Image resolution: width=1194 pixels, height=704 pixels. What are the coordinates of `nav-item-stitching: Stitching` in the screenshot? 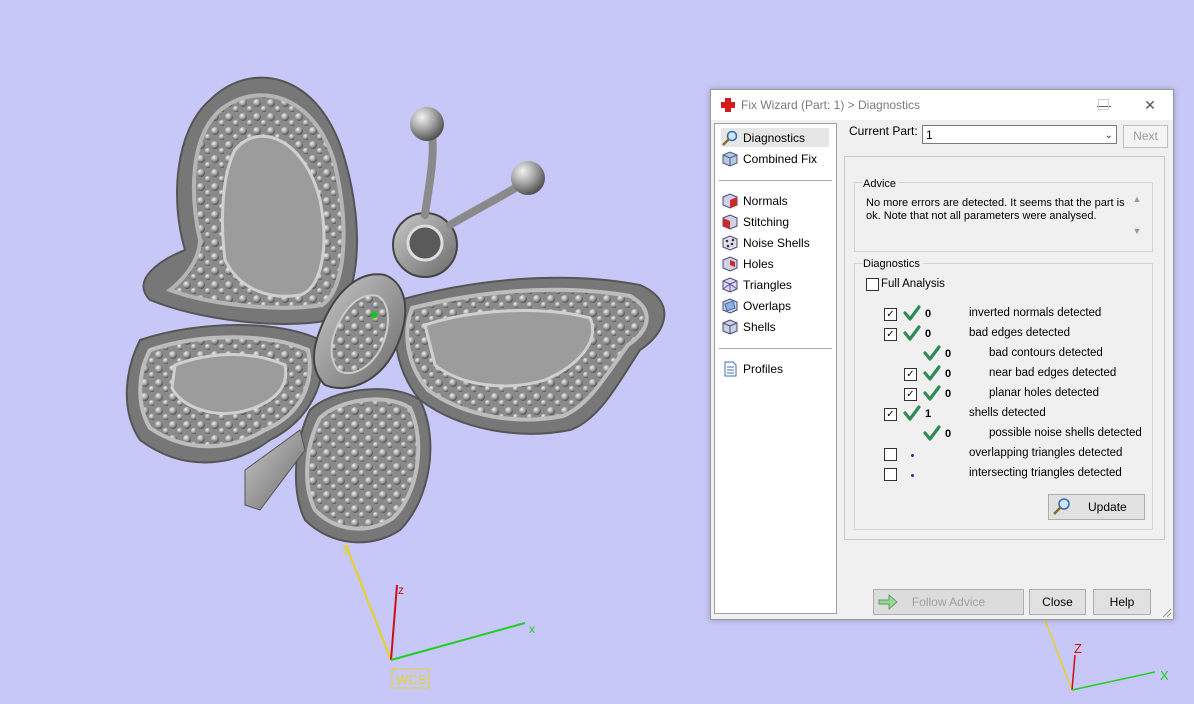 It's located at (774, 221).